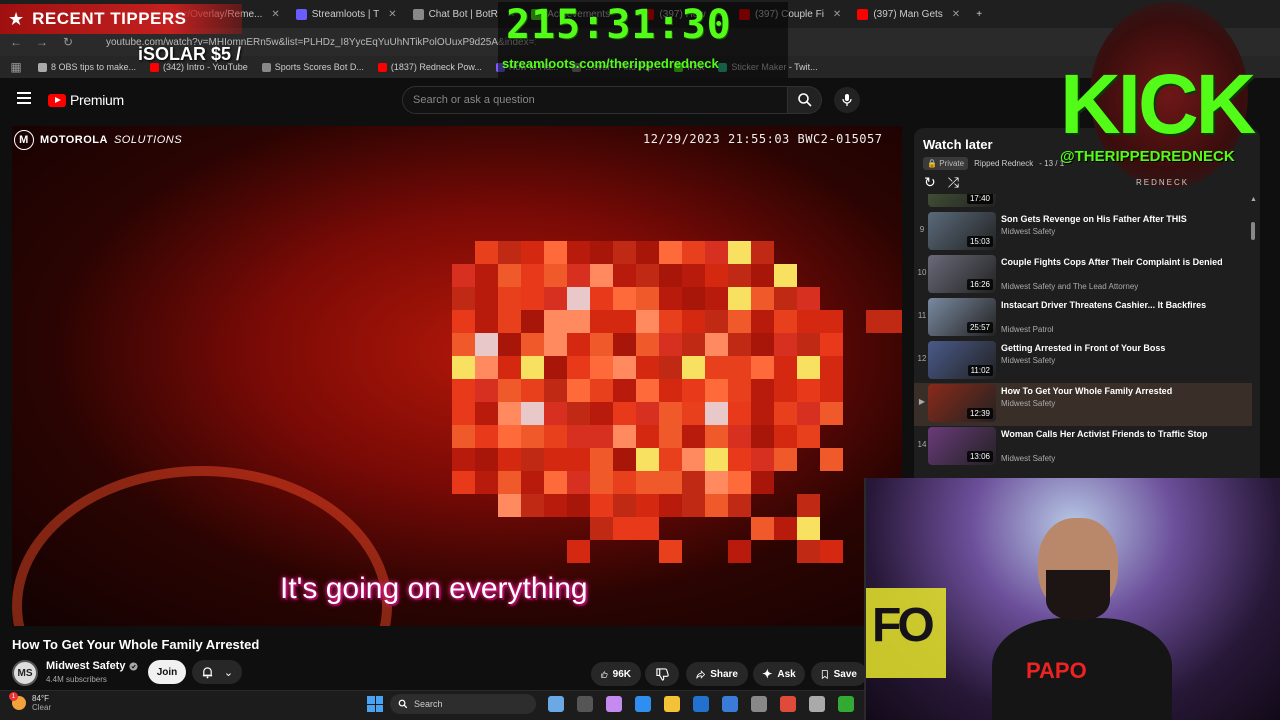  Describe the element at coordinates (1253, 199) in the screenshot. I see `scroll-up-icon: ▲` at that location.